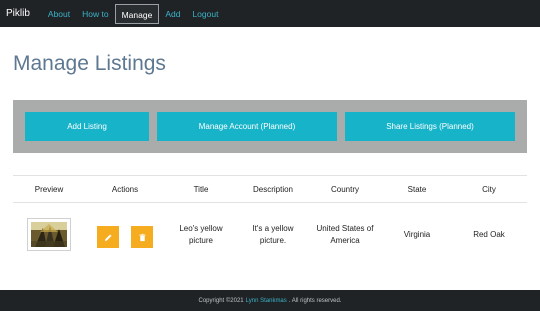  Describe the element at coordinates (489, 234) in the screenshot. I see `cell-city: Red Oak` at that location.